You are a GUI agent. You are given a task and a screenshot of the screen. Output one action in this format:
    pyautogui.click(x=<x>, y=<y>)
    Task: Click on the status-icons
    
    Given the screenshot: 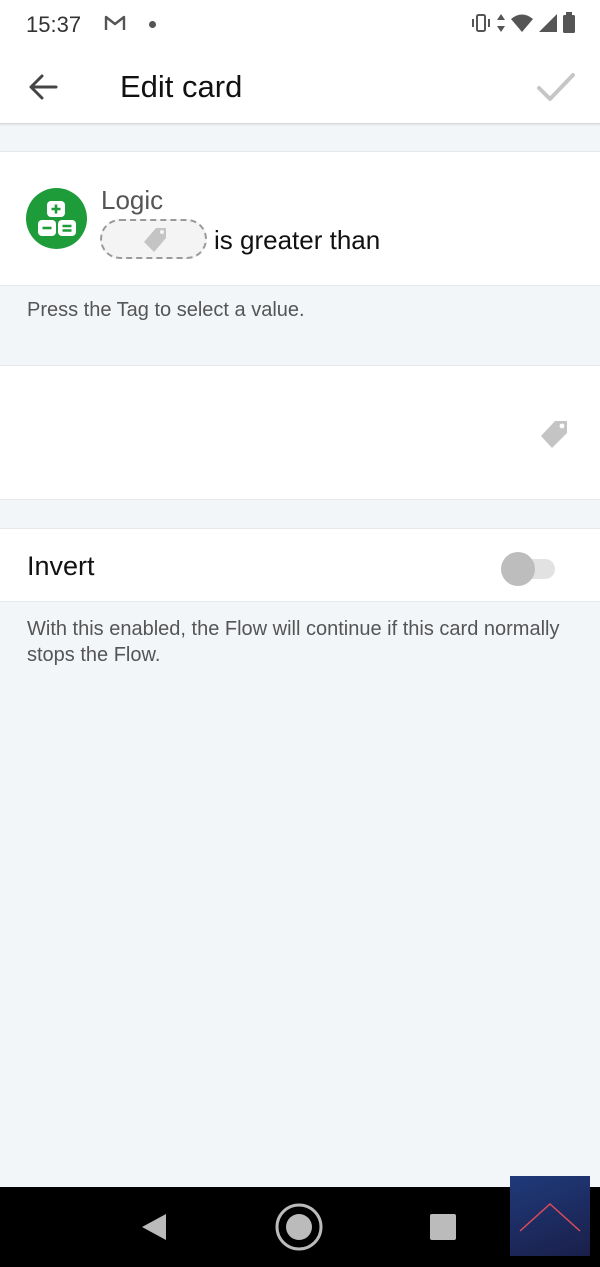 What is the action you would take?
    pyautogui.click(x=523, y=25)
    